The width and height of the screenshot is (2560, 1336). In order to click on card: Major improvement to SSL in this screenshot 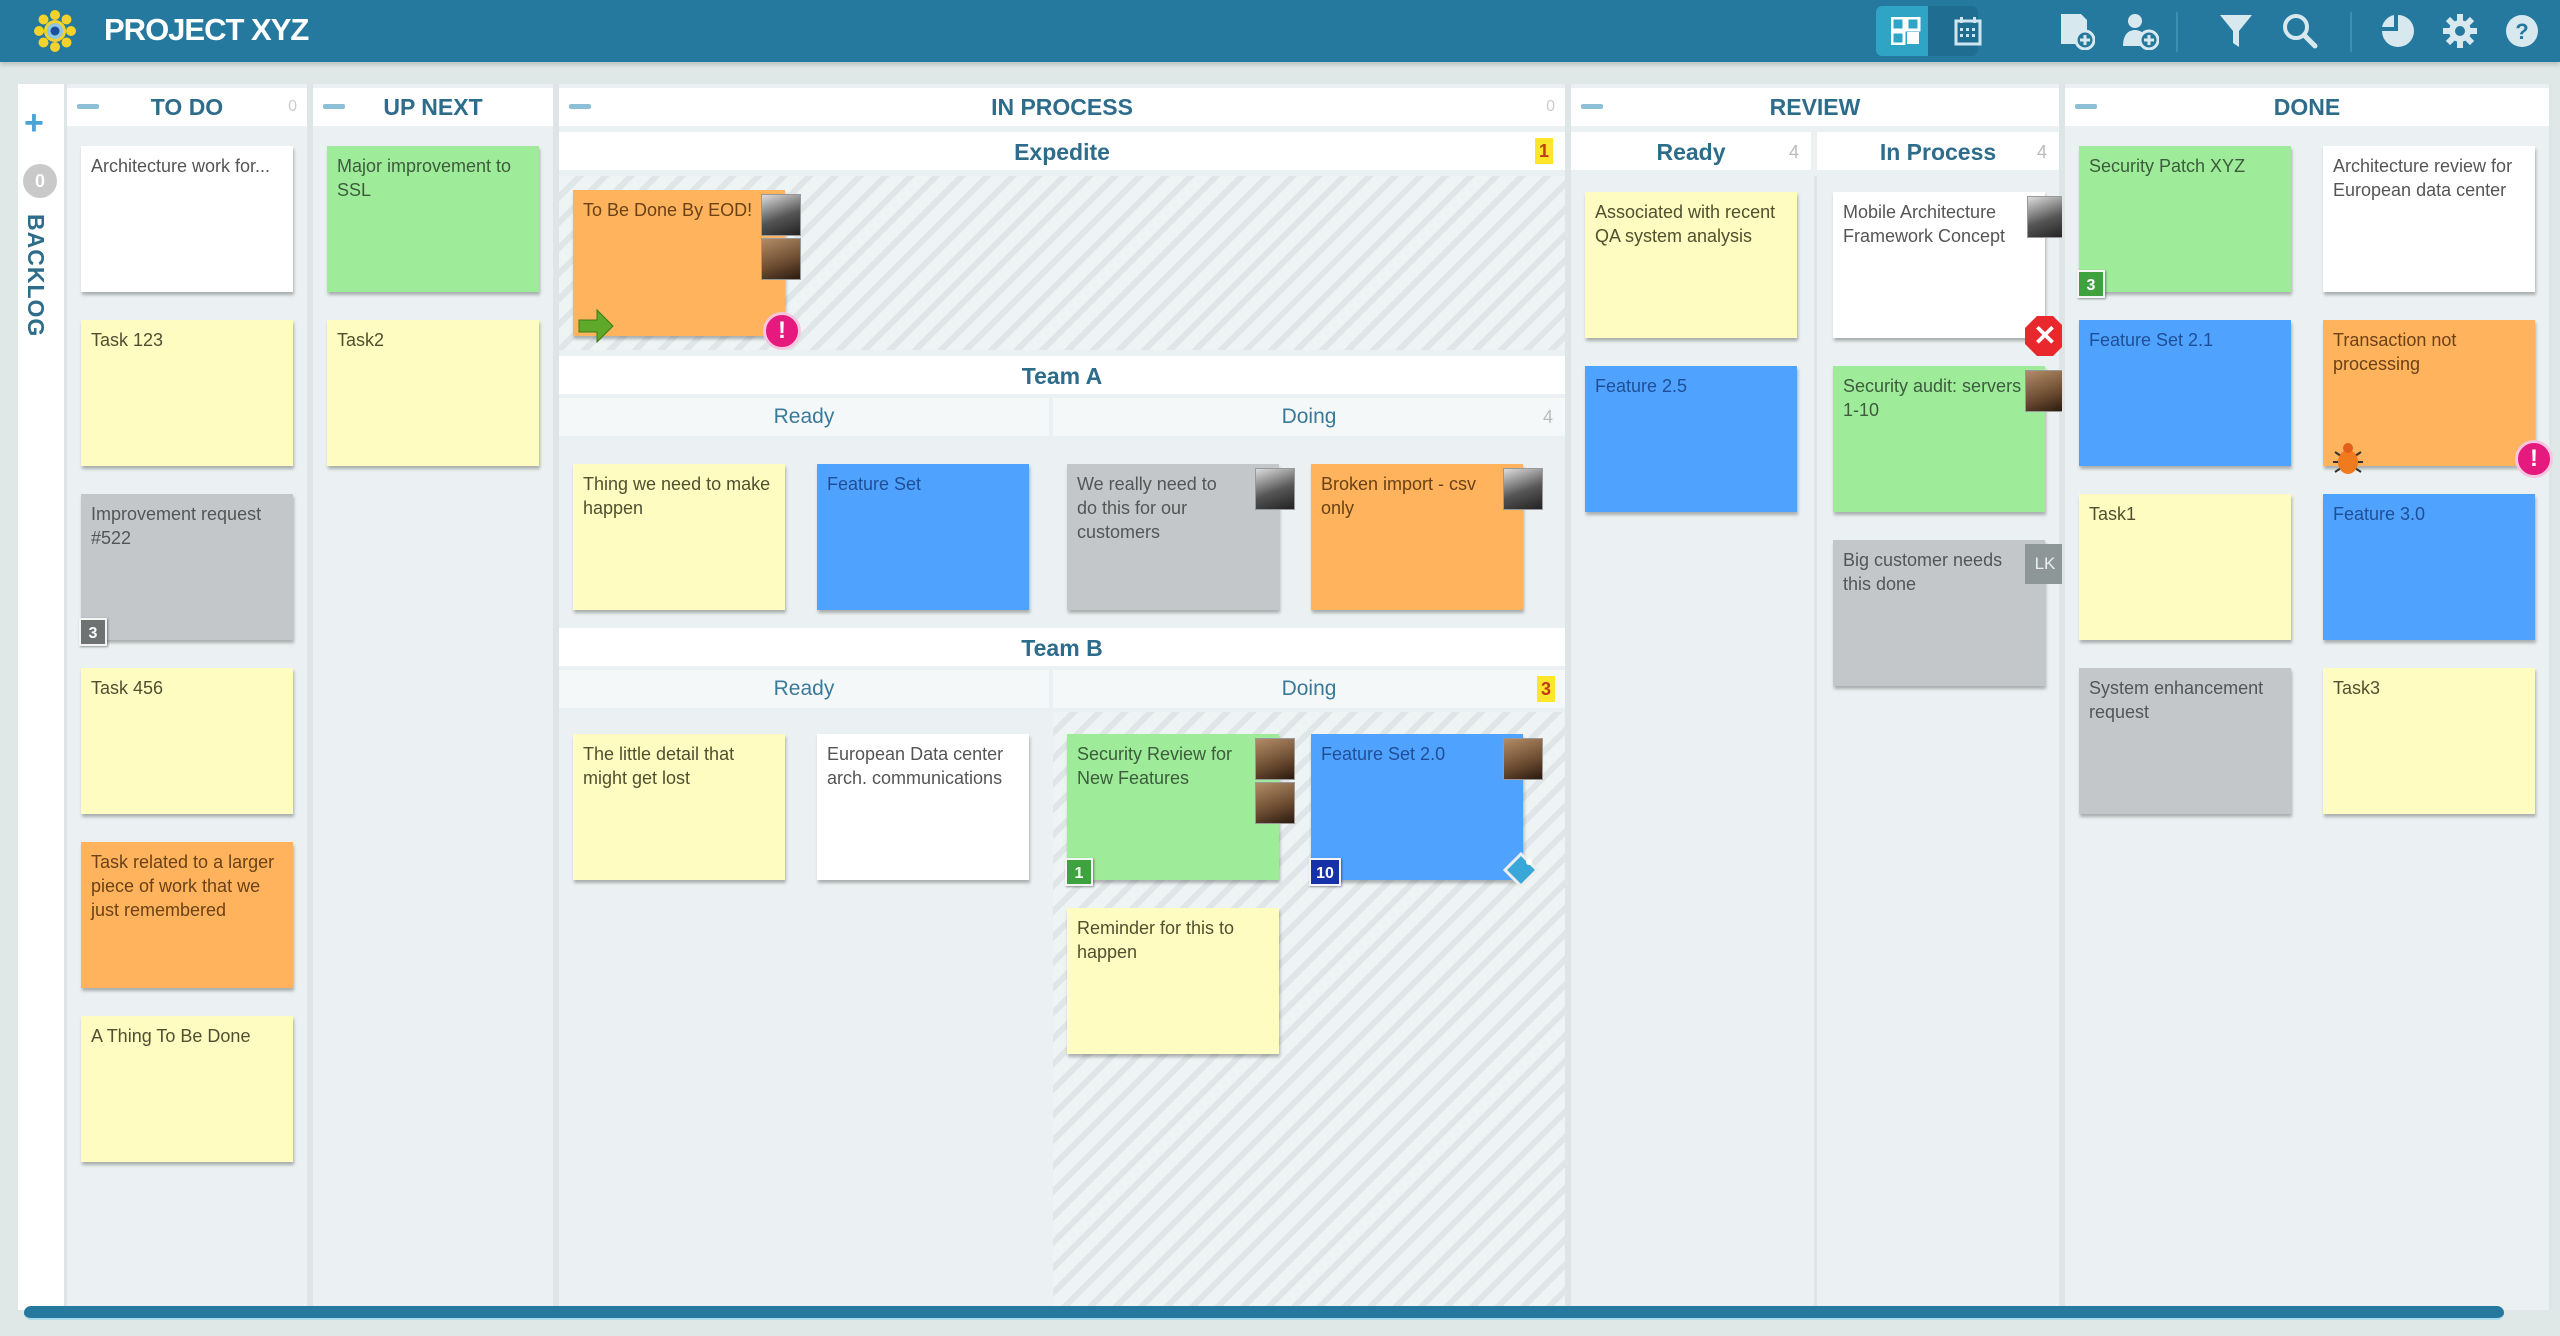, I will do `click(433, 219)`.